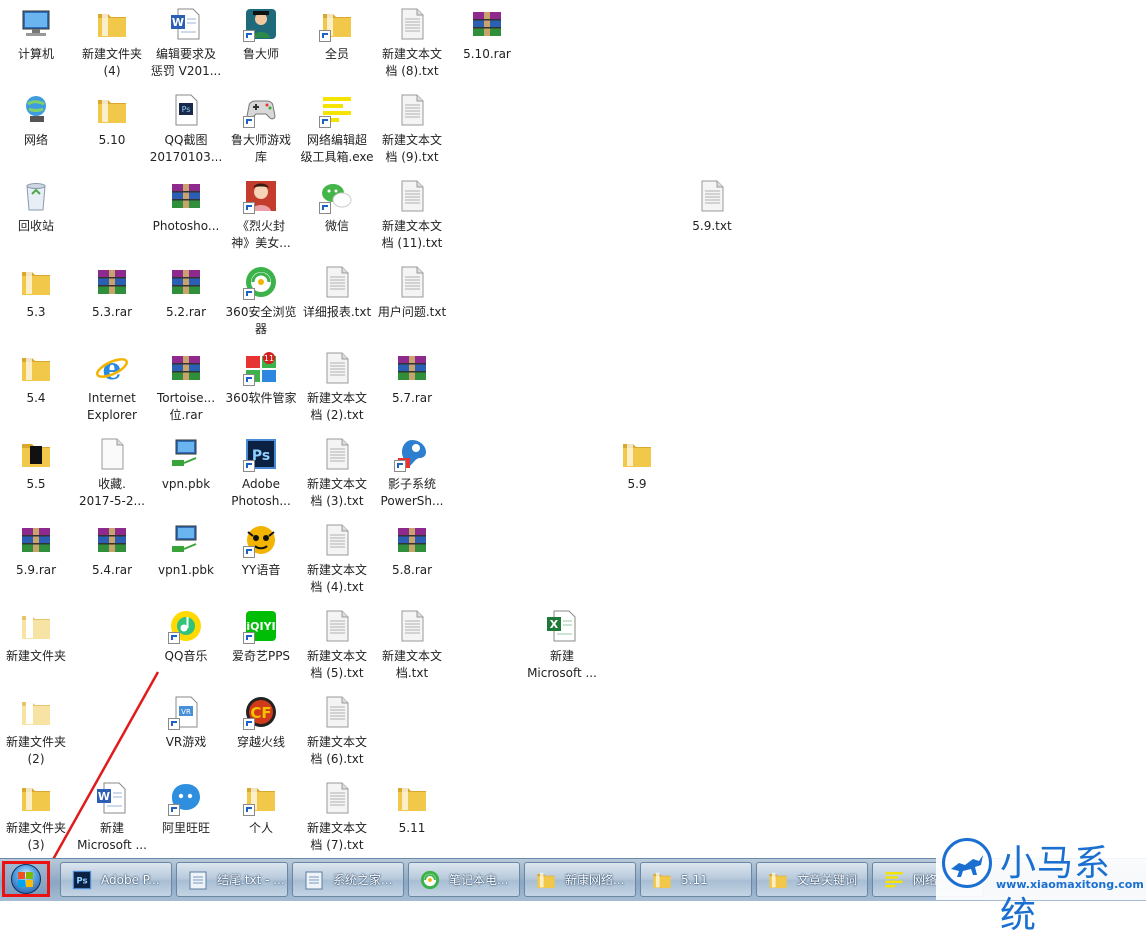  Describe the element at coordinates (562, 626) in the screenshot. I see `excel-document-icon: X` at that location.